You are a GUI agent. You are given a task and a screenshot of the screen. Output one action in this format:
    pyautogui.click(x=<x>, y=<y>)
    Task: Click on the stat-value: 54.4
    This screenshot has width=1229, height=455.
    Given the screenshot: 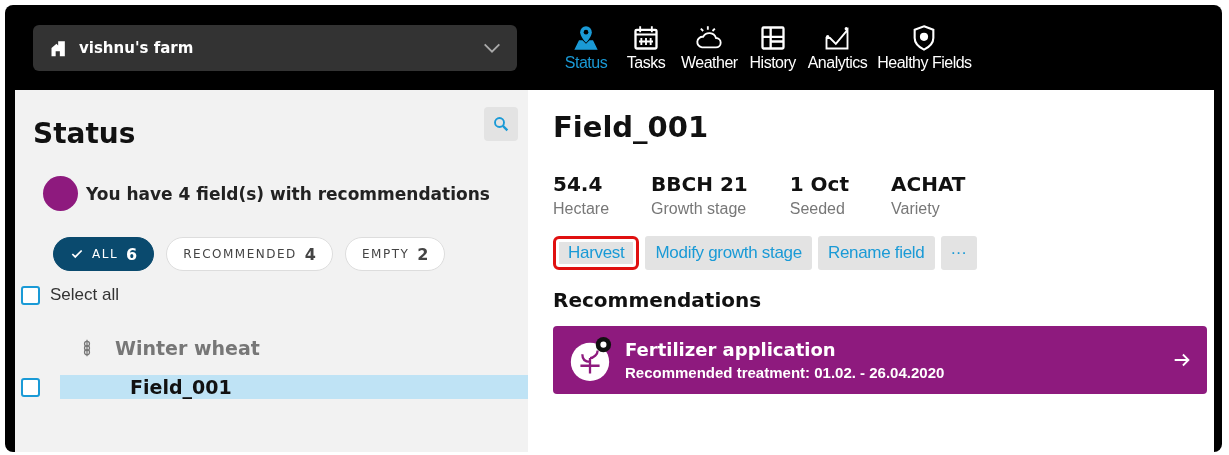 What is the action you would take?
    pyautogui.click(x=578, y=184)
    